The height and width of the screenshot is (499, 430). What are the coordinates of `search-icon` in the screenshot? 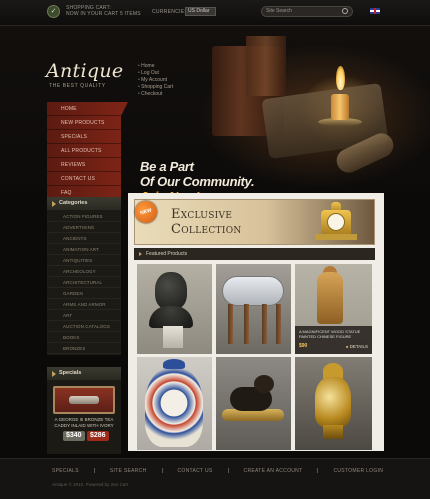 It's located at (345, 11).